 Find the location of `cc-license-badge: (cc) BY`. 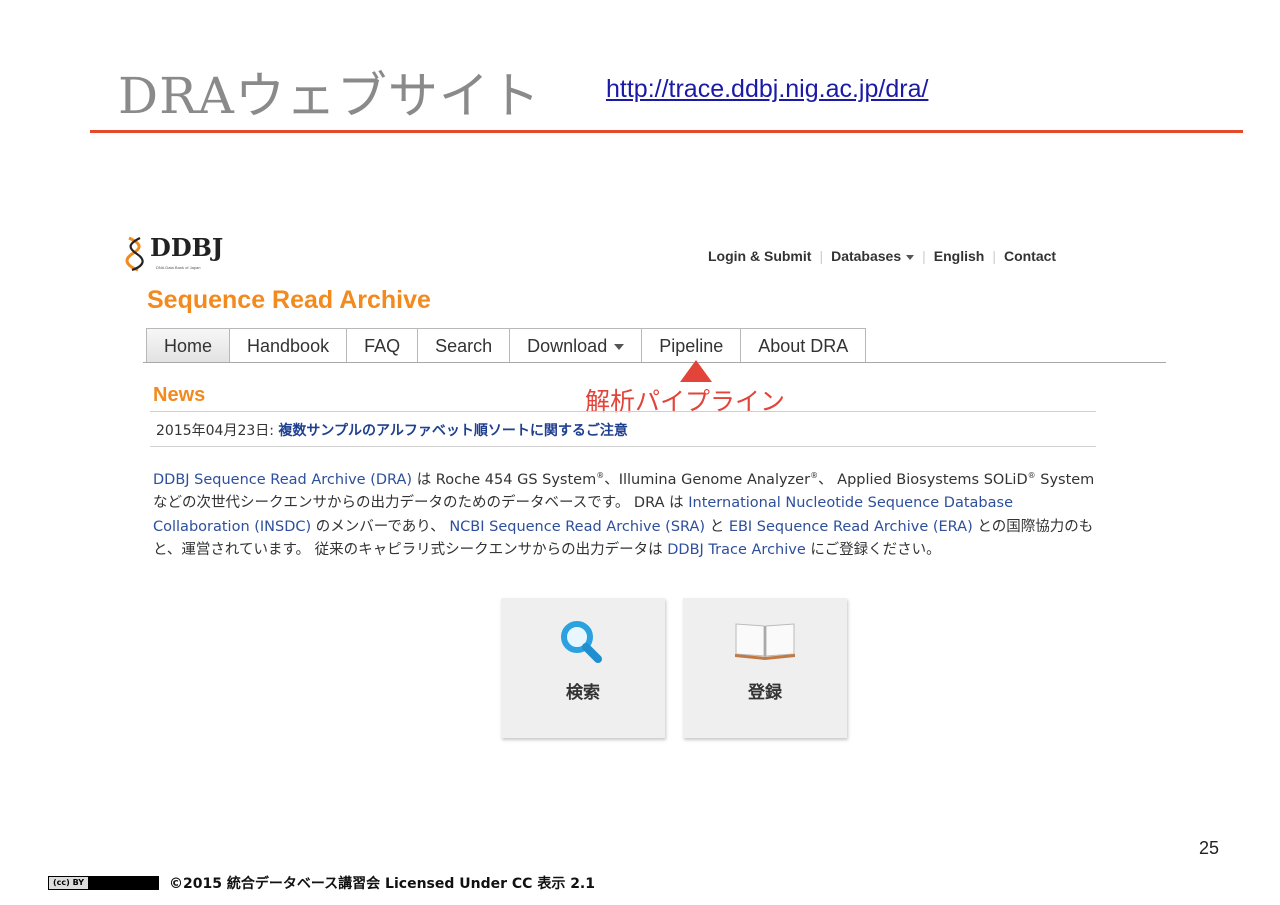

cc-license-badge: (cc) BY is located at coordinates (104, 883).